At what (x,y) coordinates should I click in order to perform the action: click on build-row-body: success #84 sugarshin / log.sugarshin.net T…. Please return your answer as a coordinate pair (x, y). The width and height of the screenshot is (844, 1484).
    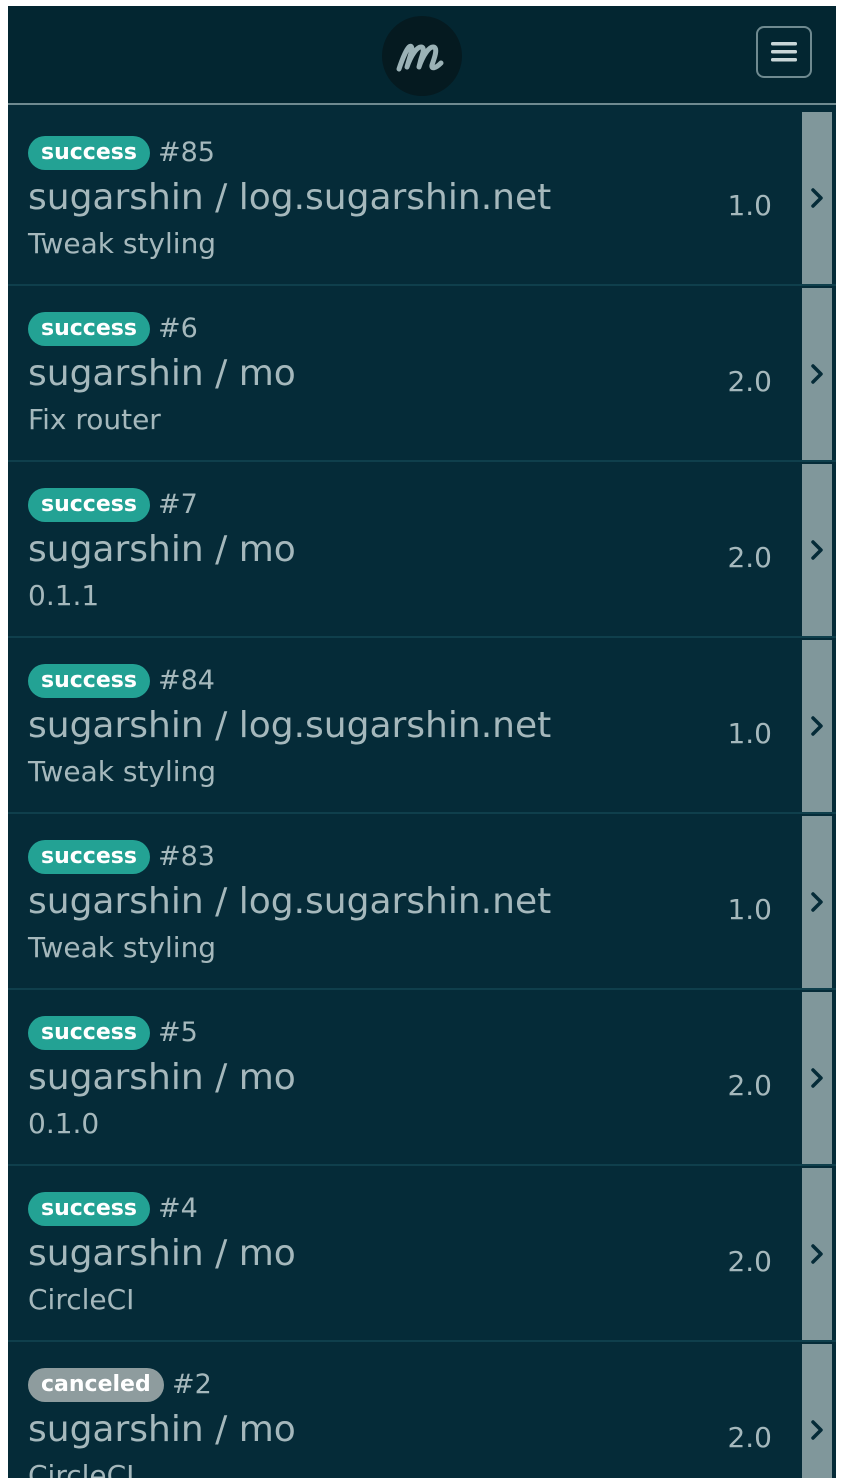
    Looking at the image, I should click on (405, 725).